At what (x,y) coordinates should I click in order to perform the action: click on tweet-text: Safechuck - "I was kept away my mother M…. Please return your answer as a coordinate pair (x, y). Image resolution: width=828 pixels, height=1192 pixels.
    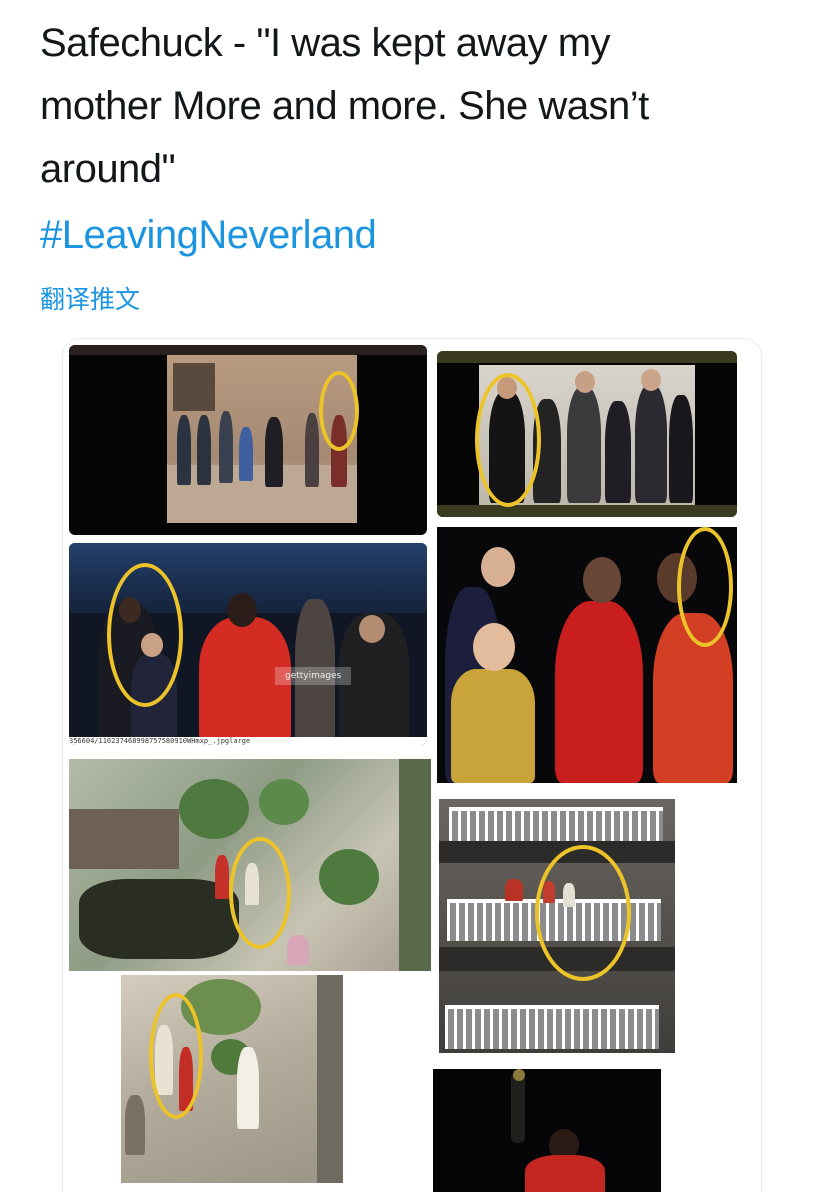
    Looking at the image, I should click on (344, 106).